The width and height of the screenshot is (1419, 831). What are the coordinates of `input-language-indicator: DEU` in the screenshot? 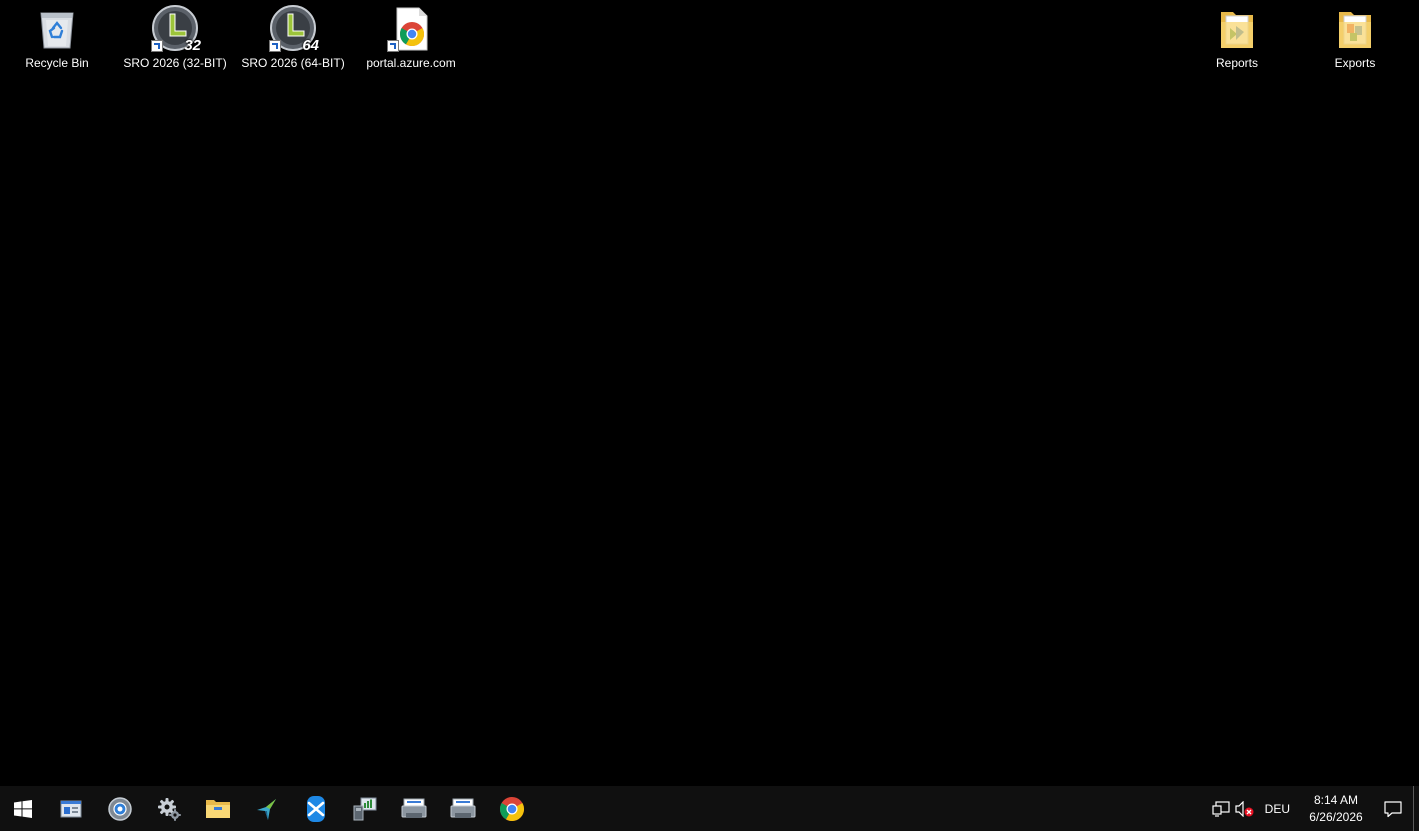 It's located at (1278, 809).